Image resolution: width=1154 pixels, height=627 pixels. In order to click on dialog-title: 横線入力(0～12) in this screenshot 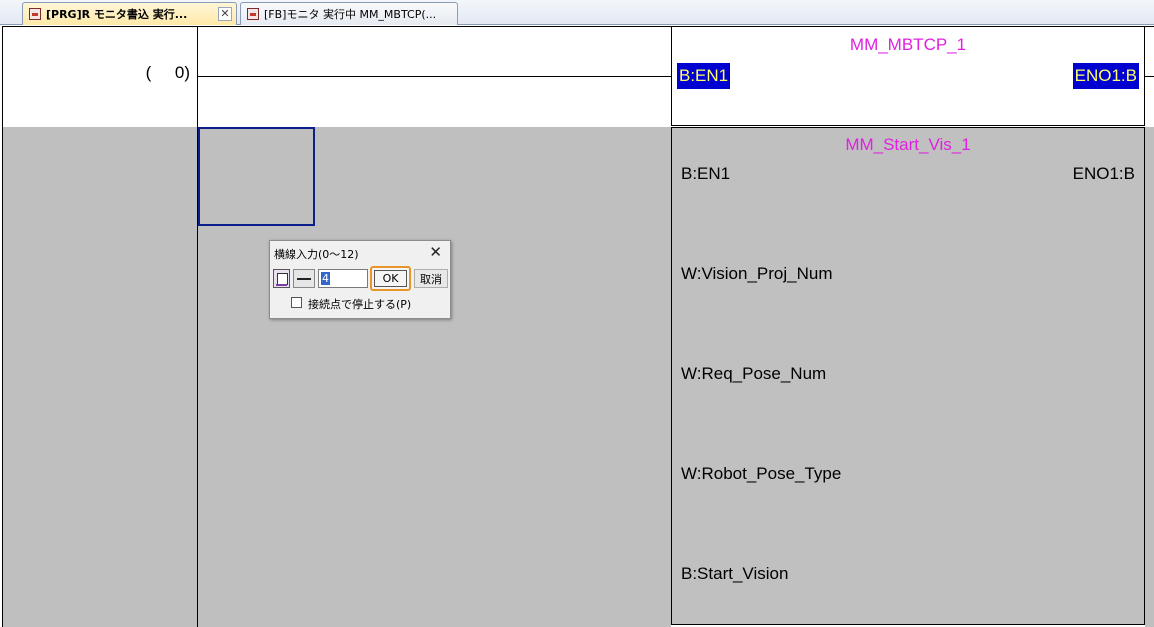, I will do `click(316, 254)`.